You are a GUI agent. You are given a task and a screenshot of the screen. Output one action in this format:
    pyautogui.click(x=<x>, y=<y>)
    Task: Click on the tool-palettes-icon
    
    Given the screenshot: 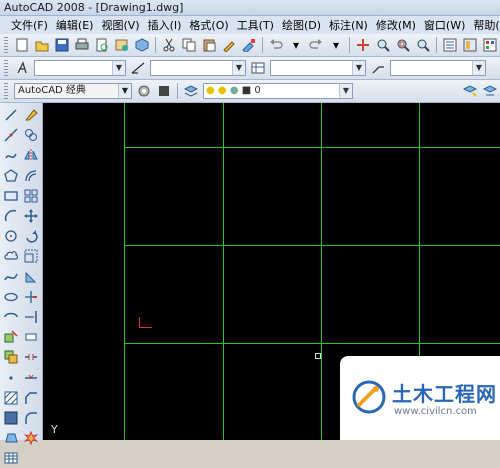 What is the action you would take?
    pyautogui.click(x=490, y=45)
    